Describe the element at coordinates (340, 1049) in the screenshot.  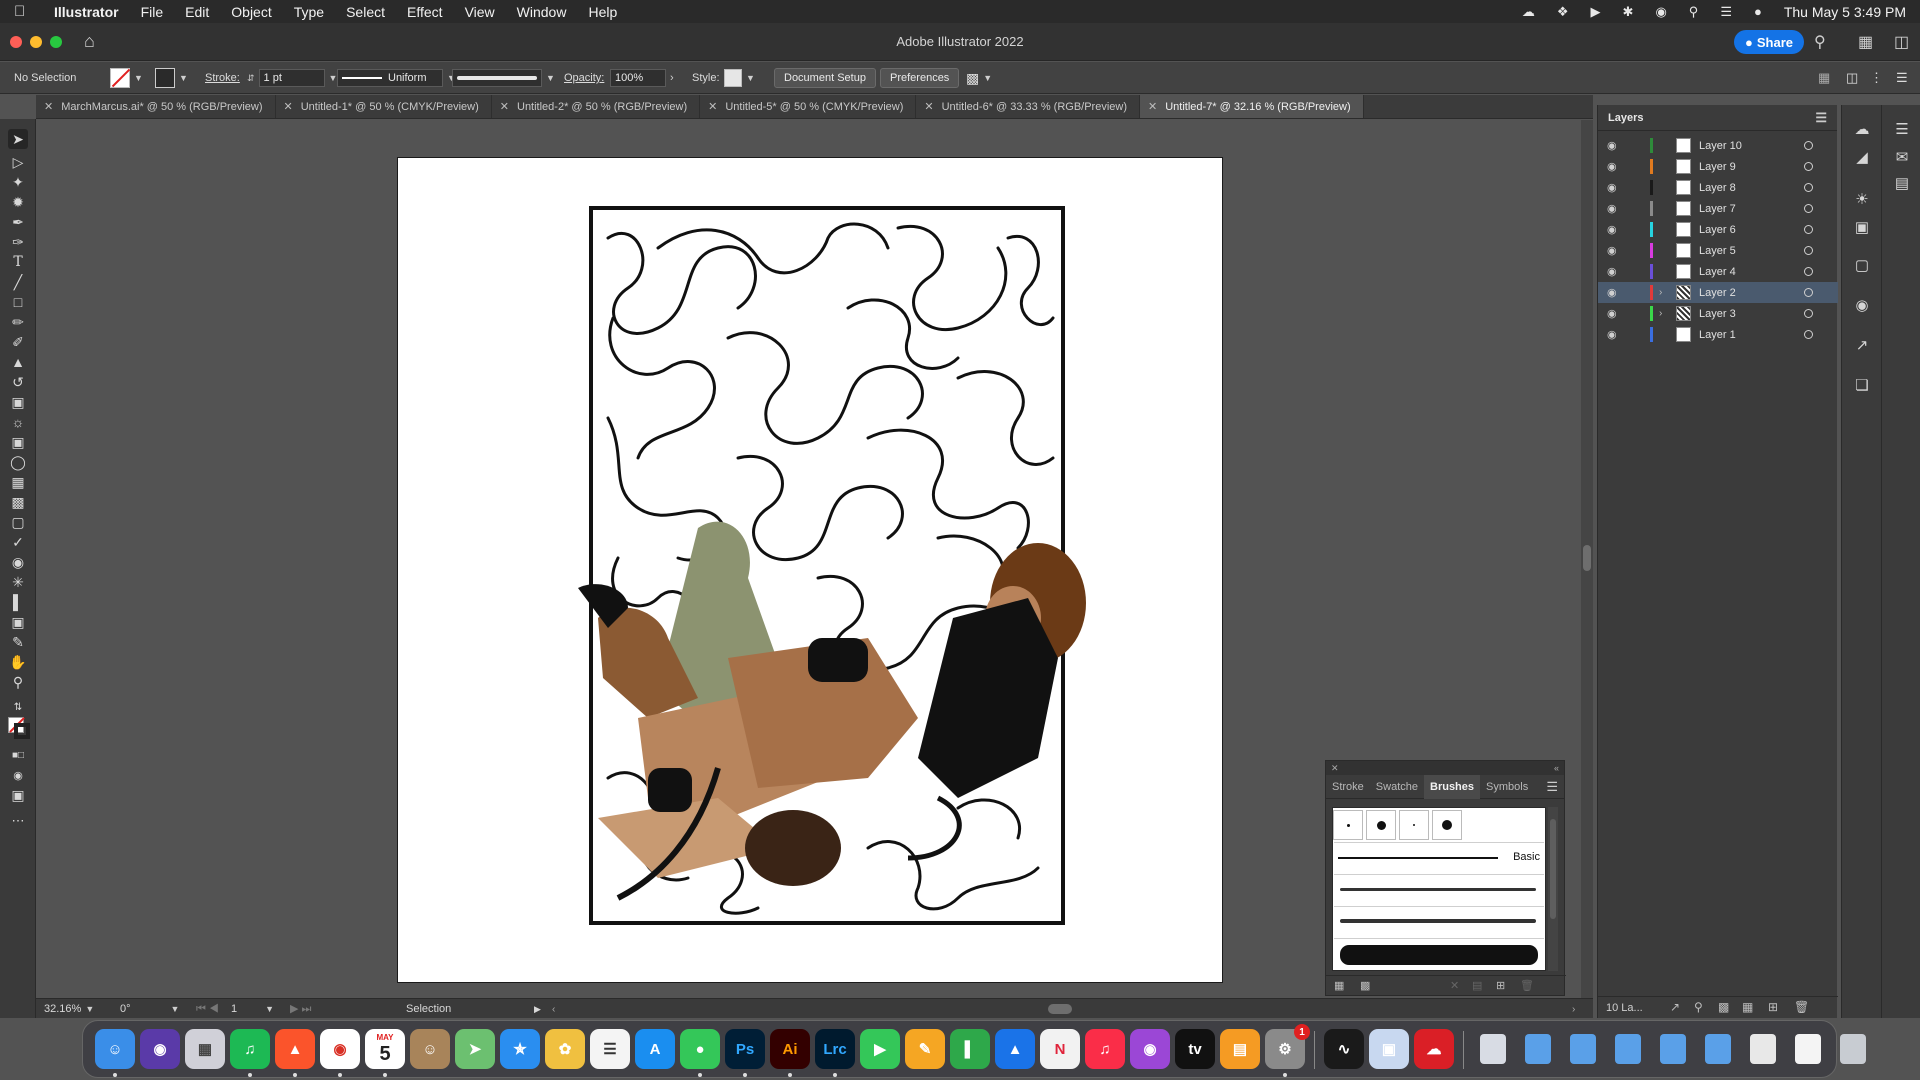
I see `dock-app-chrome: ◉` at that location.